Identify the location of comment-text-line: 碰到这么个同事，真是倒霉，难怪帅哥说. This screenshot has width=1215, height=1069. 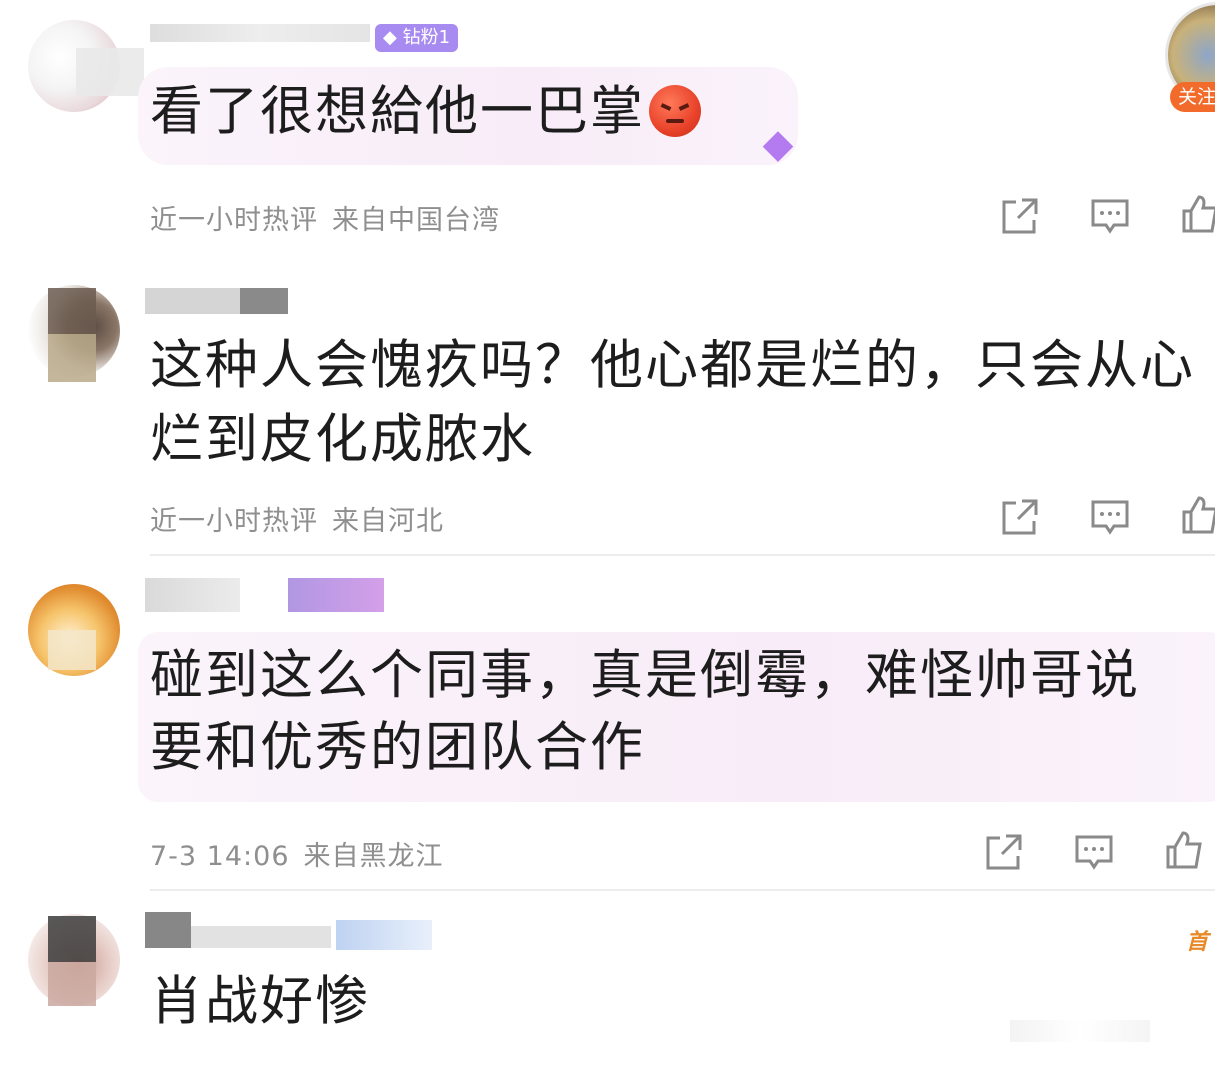
(645, 675).